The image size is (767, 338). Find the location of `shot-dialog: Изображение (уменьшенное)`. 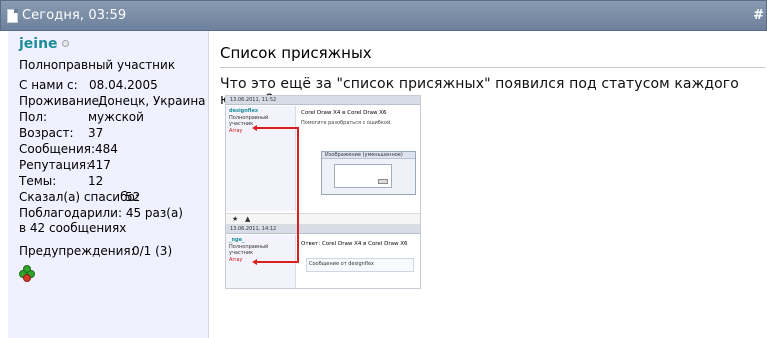

shot-dialog: Изображение (уменьшенное) is located at coordinates (368, 173).